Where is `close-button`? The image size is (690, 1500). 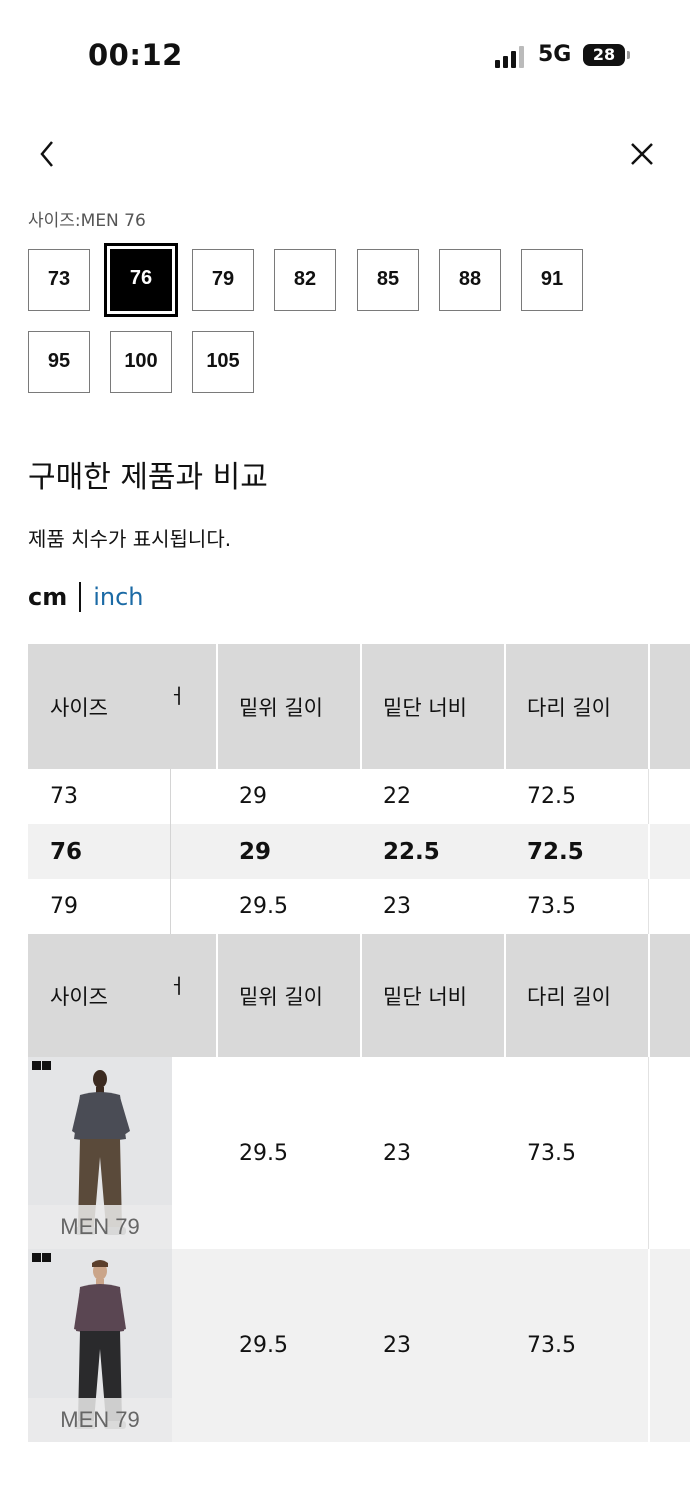
close-button is located at coordinates (642, 154).